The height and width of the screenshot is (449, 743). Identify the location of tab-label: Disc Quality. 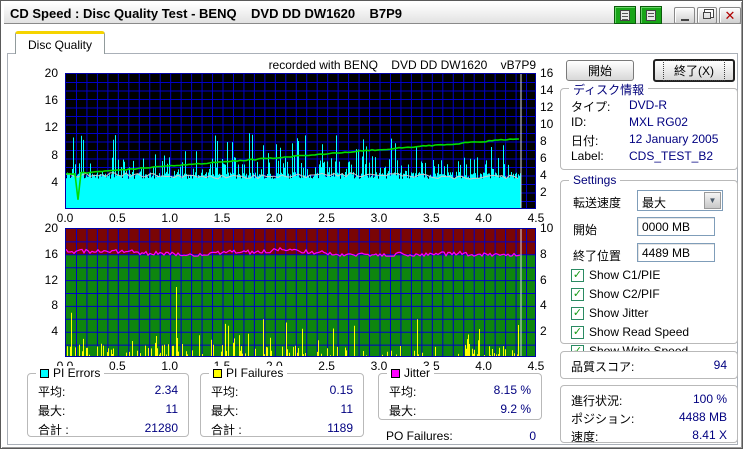
(59, 45).